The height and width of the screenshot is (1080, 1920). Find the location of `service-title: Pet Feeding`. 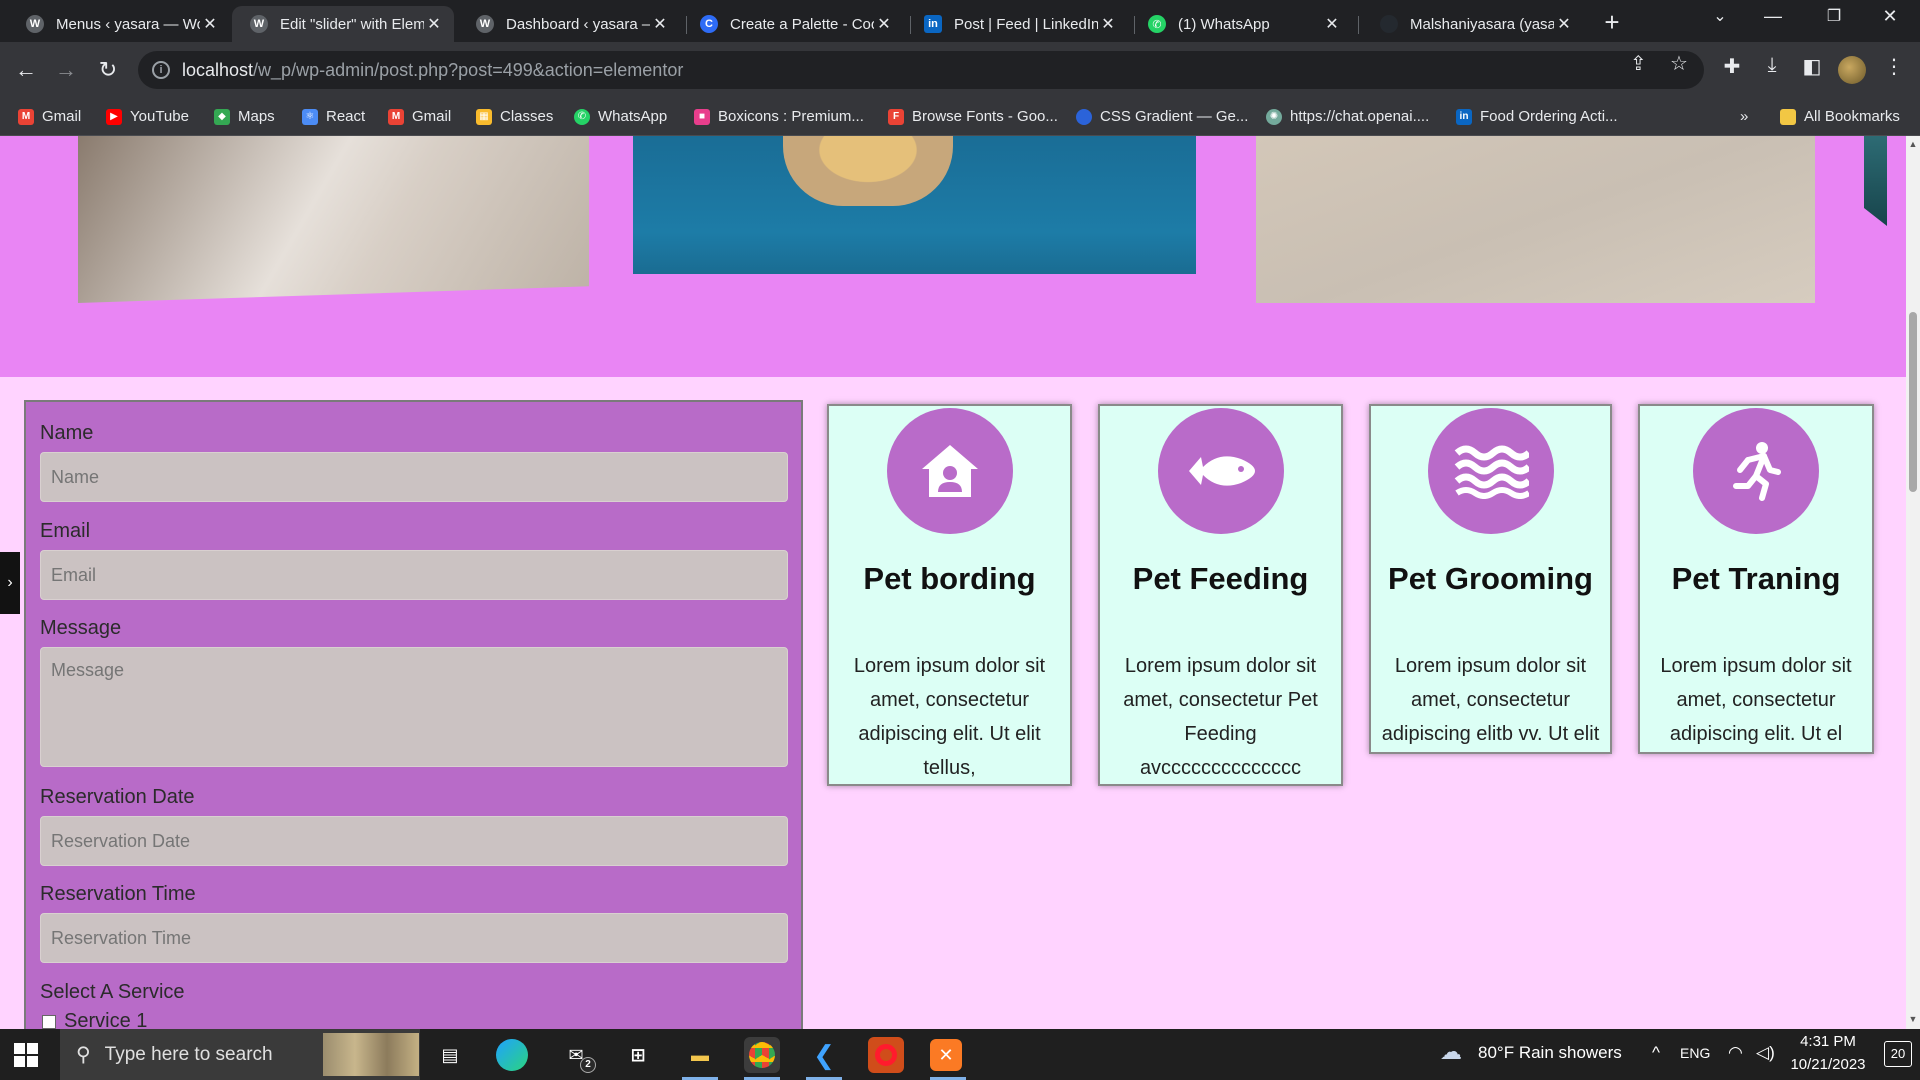

service-title: Pet Feeding is located at coordinates (1220, 578).